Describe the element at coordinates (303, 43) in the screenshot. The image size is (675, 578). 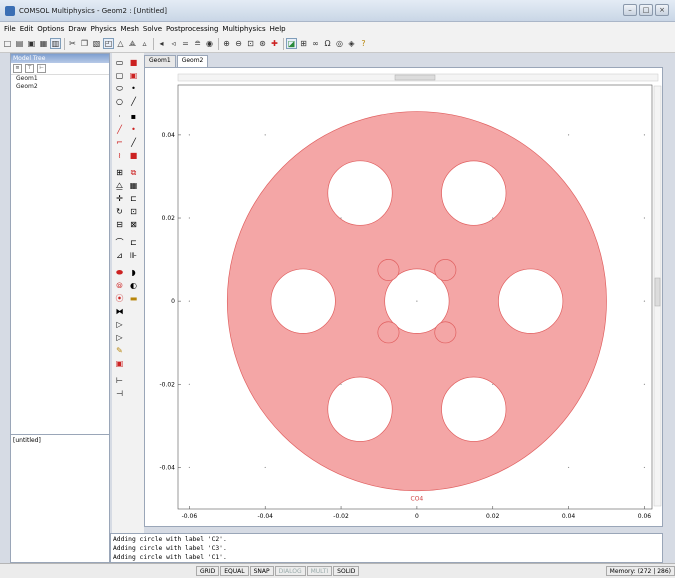
I see `solution-icon: ⊞` at that location.